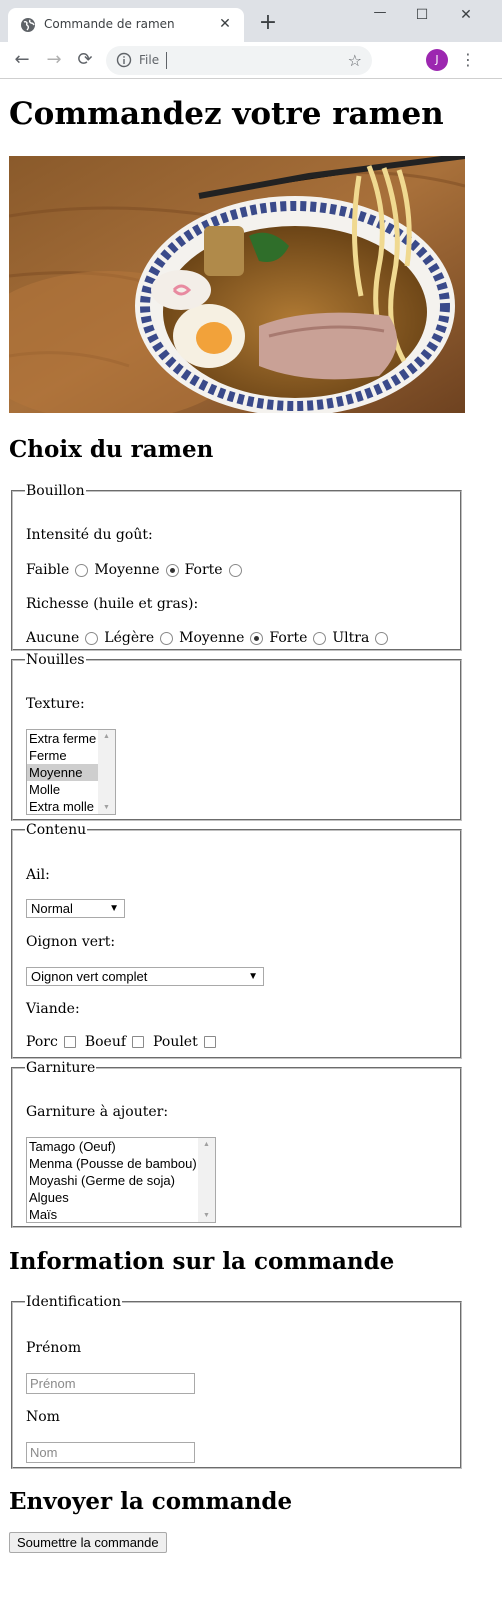 Image resolution: width=502 pixels, height=1606 pixels. I want to click on ramen-photo, so click(237, 284).